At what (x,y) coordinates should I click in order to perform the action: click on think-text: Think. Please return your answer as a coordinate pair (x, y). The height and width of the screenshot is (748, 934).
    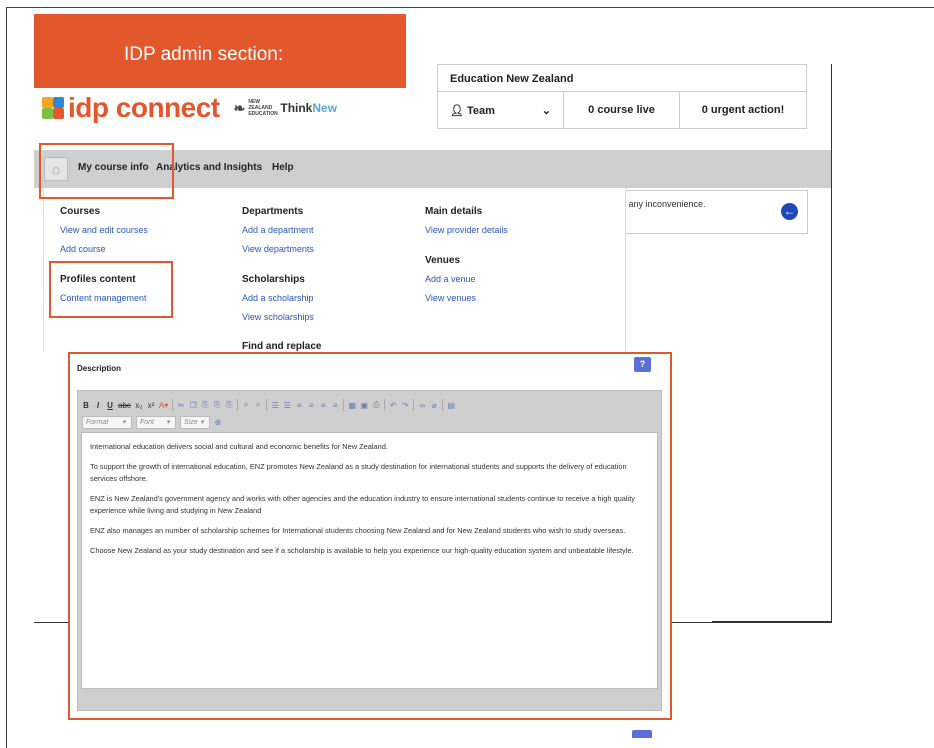
    Looking at the image, I should click on (296, 108).